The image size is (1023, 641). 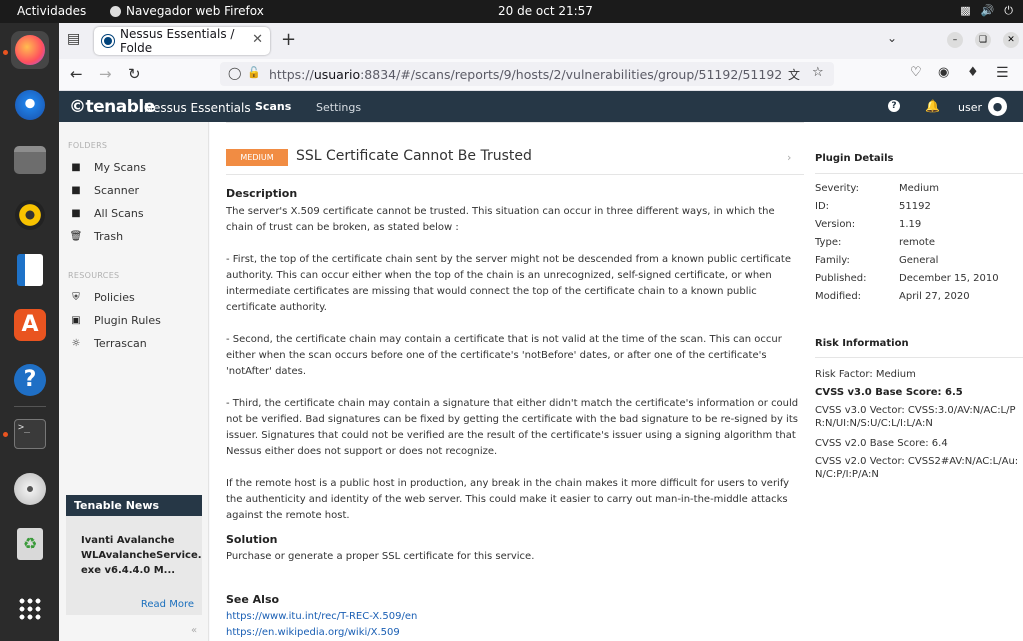 I want to click on risk-factor: Risk Factor: Medium, so click(x=865, y=374).